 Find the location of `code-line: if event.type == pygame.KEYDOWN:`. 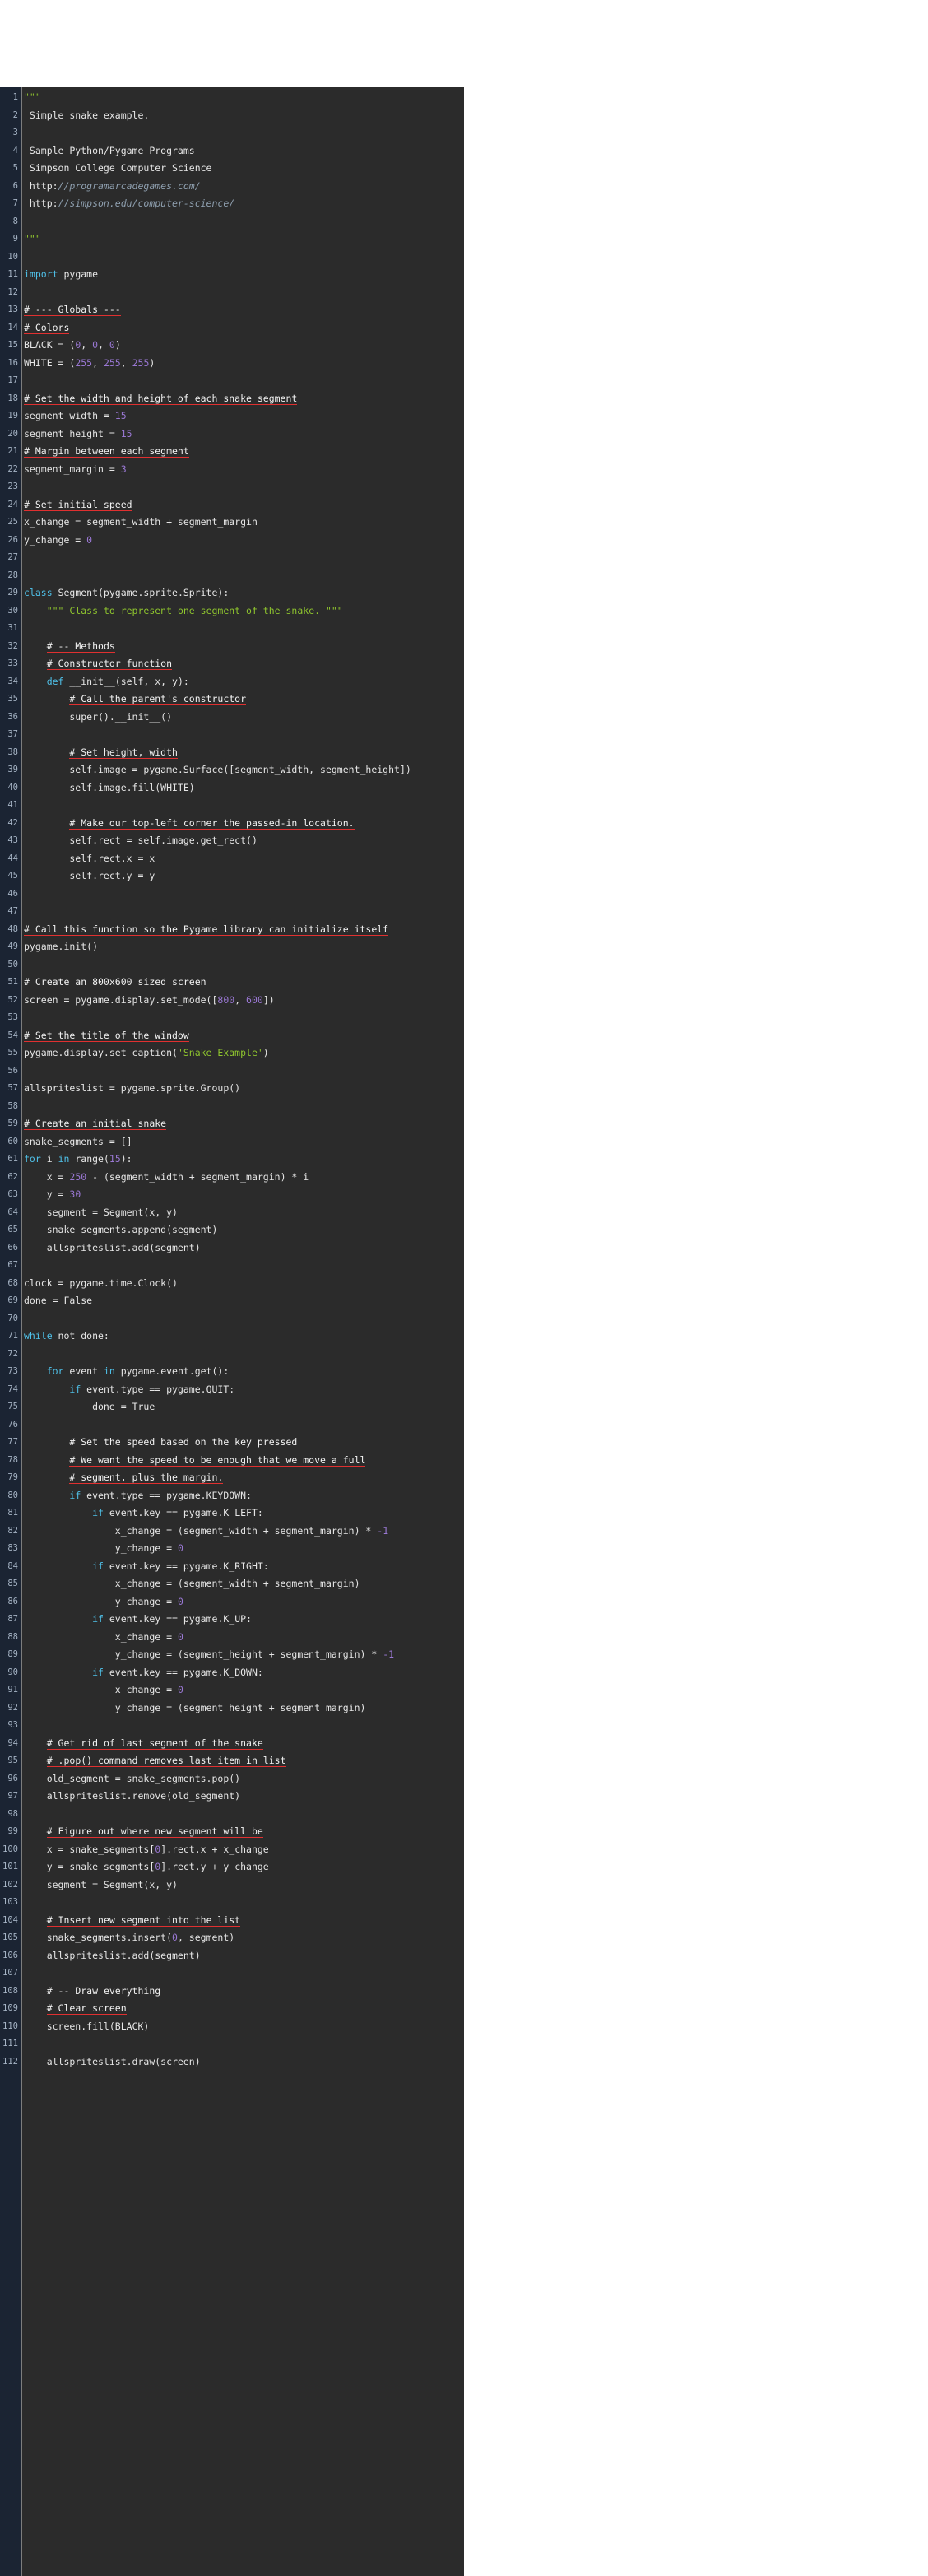

code-line: if event.type == pygame.KEYDOWN: is located at coordinates (244, 1496).